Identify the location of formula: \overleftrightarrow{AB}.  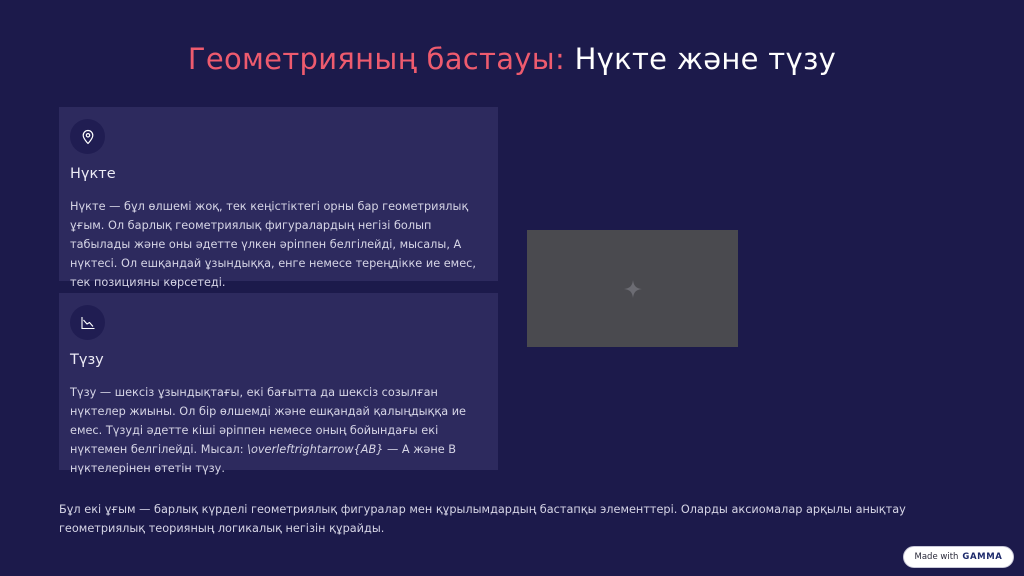
(315, 449).